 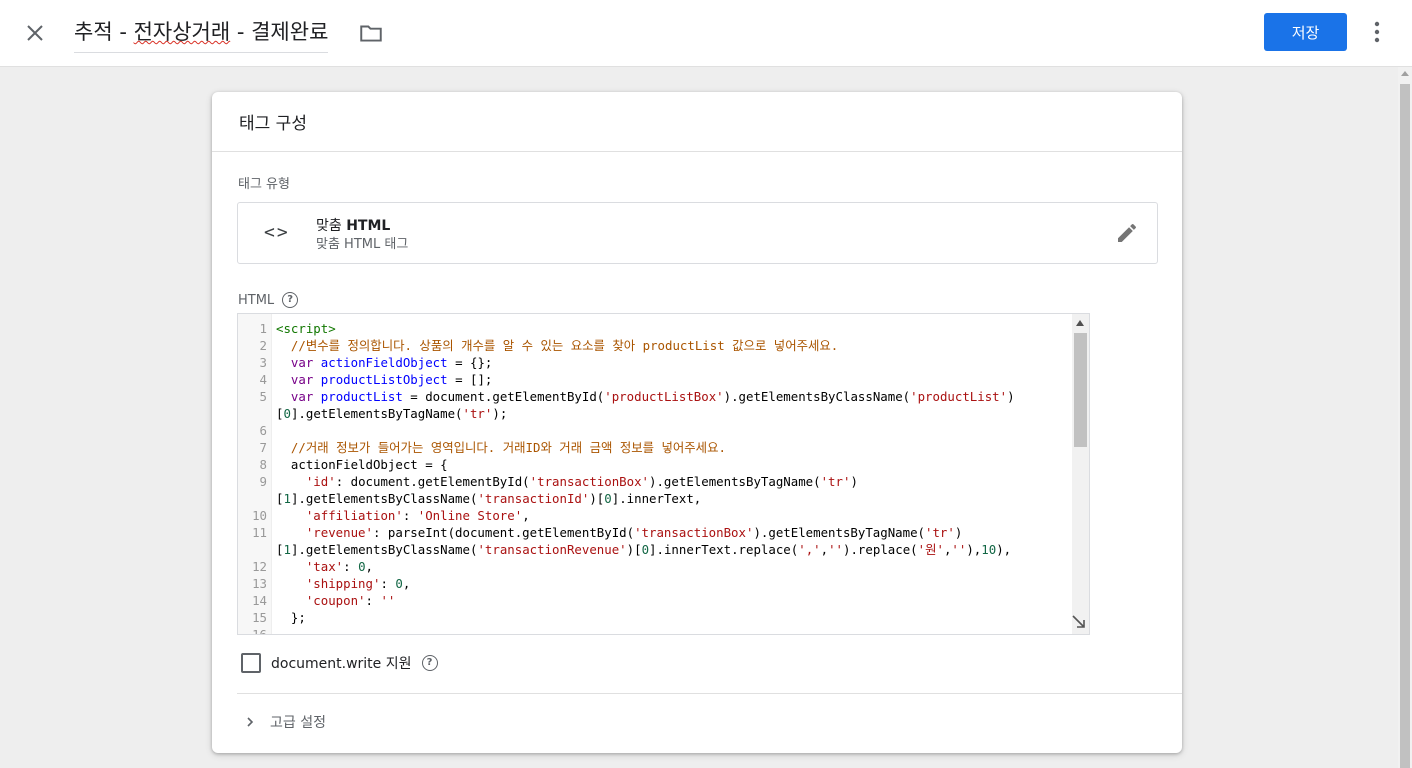 I want to click on title-part-spell: 전자상거래, so click(x=182, y=32).